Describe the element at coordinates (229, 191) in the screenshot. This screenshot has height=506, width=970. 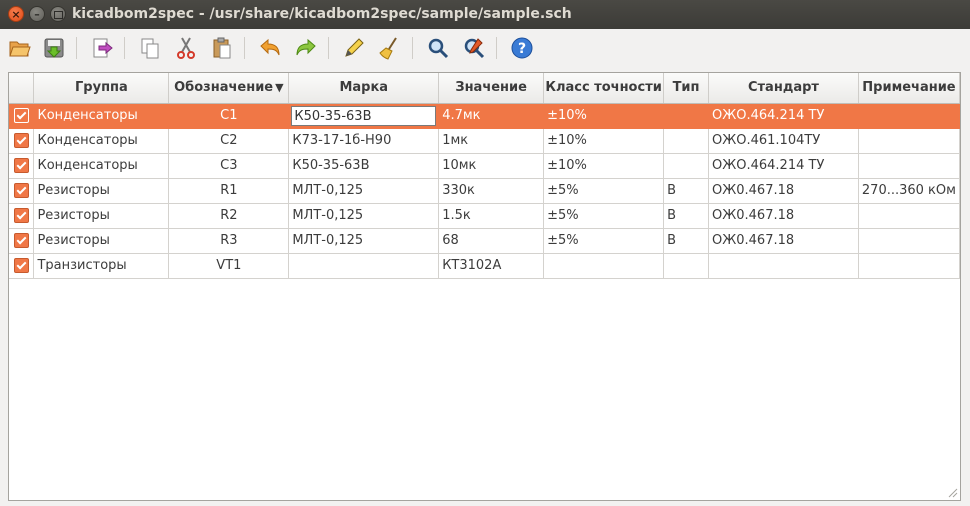
I see `cell-ref: R1` at that location.